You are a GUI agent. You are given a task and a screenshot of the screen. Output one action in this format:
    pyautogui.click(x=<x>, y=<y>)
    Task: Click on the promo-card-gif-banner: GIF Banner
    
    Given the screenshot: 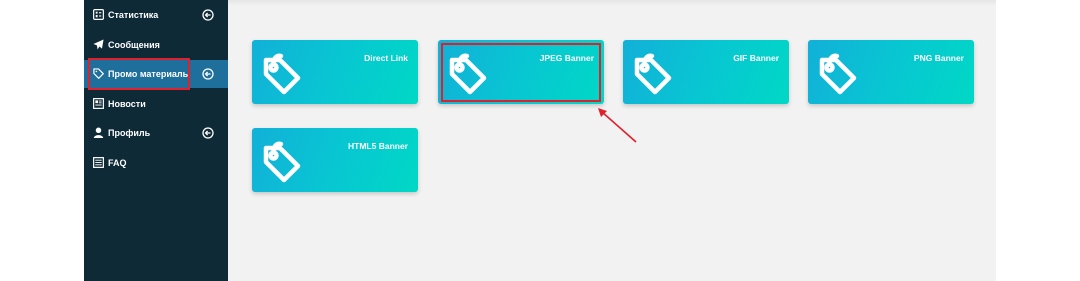 What is the action you would take?
    pyautogui.click(x=706, y=72)
    